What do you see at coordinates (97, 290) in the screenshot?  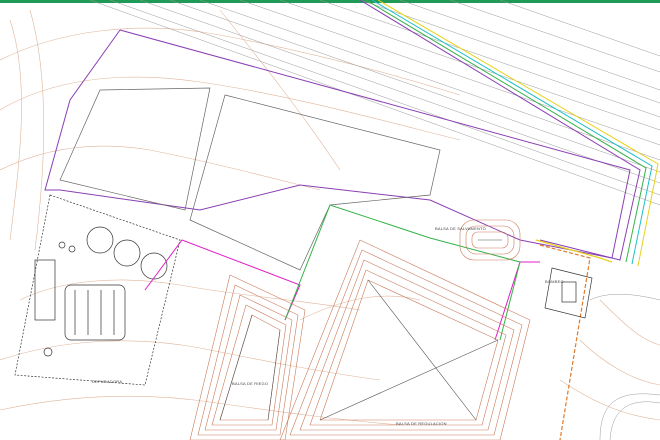 I see `depuradora-area` at bounding box center [97, 290].